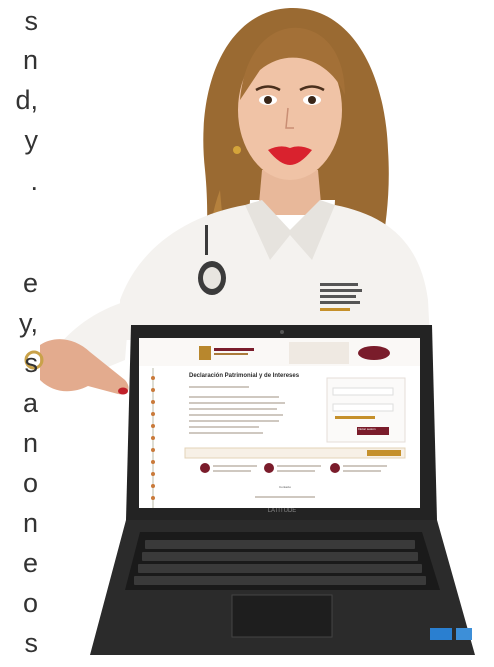 The width and height of the screenshot is (494, 667). Describe the element at coordinates (374, 353) in the screenshot. I see `brand-logo` at that location.